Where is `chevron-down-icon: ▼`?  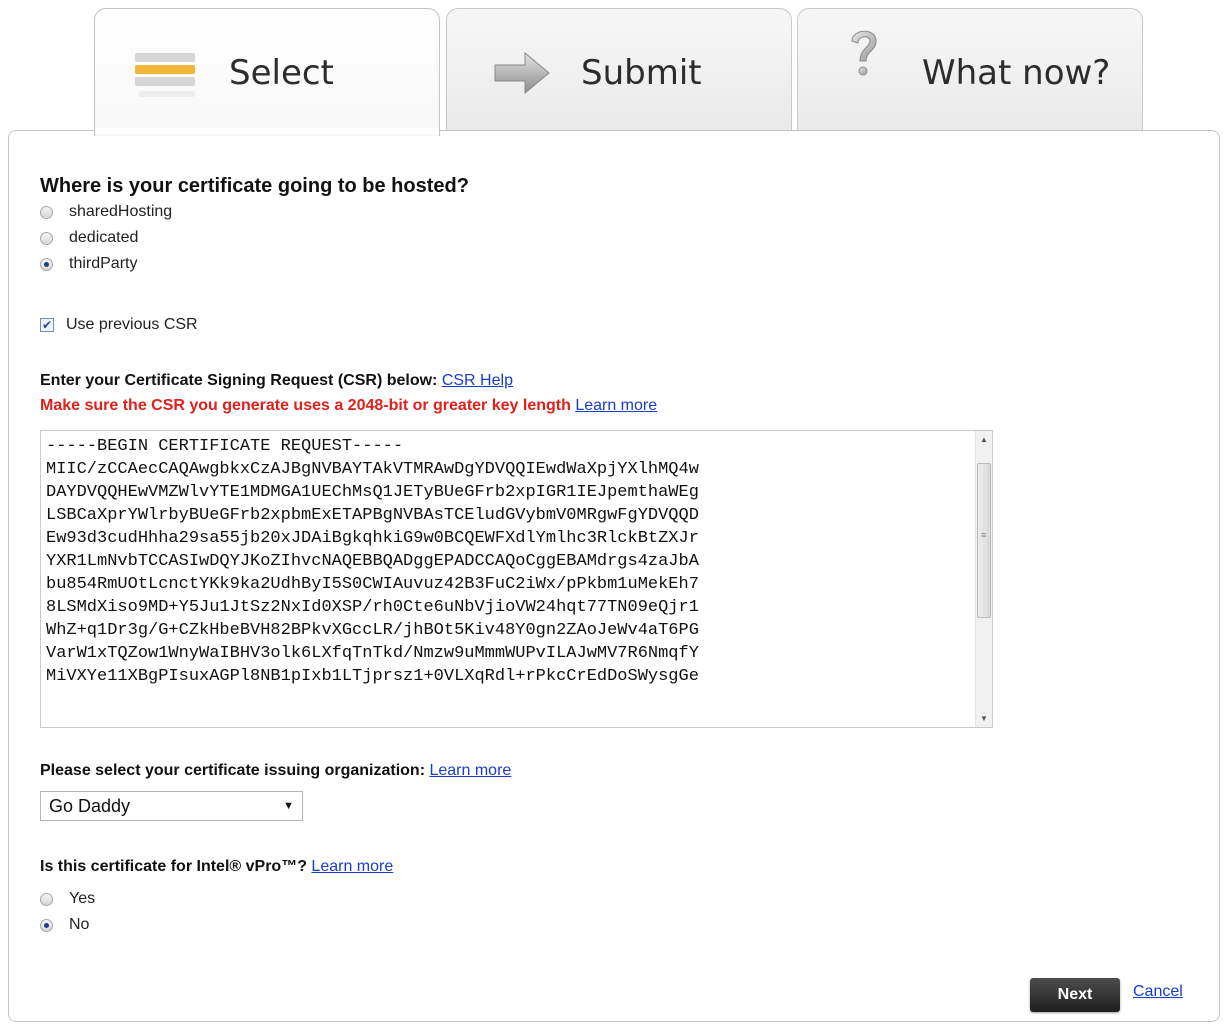
chevron-down-icon: ▼ is located at coordinates (288, 806).